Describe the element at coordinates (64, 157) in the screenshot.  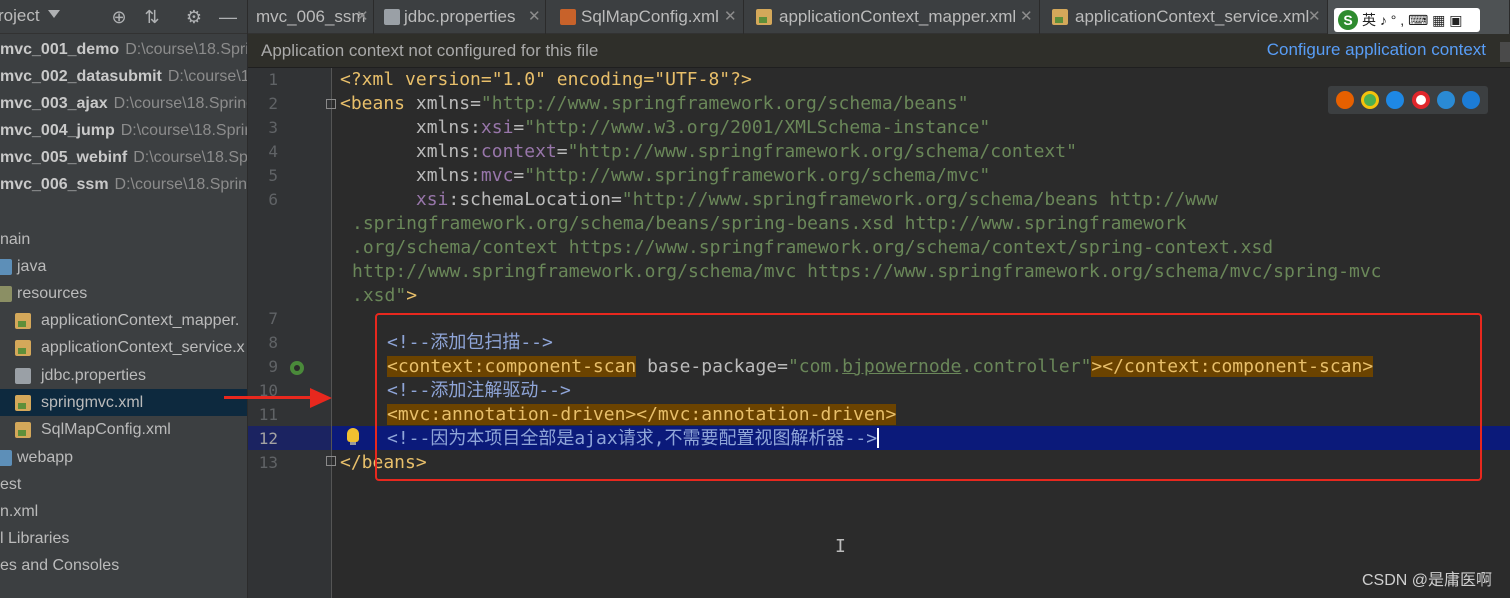
I see `project-item-name: mvc_005_webinf` at that location.